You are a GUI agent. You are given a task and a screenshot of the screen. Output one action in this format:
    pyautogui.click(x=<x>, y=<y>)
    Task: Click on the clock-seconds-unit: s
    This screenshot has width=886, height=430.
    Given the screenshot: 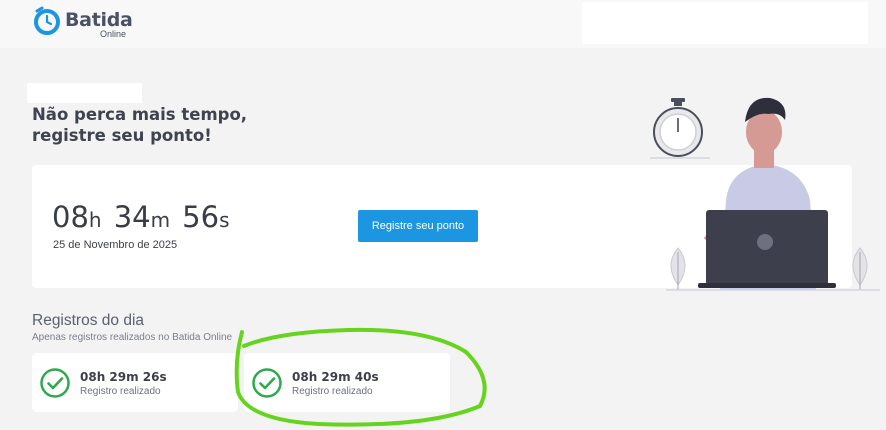 What is the action you would take?
    pyautogui.click(x=224, y=220)
    